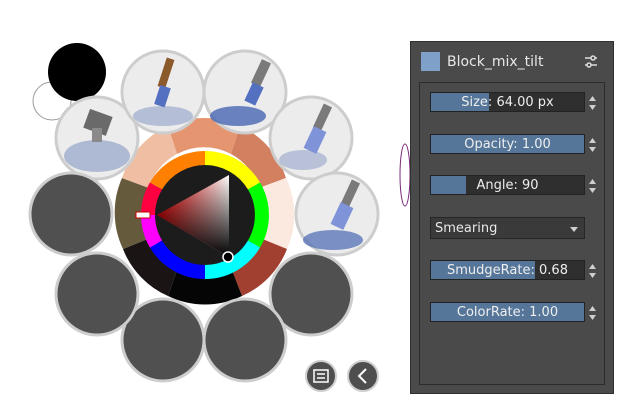  What do you see at coordinates (544, 312) in the screenshot?
I see `color-rate-value: 1.00` at bounding box center [544, 312].